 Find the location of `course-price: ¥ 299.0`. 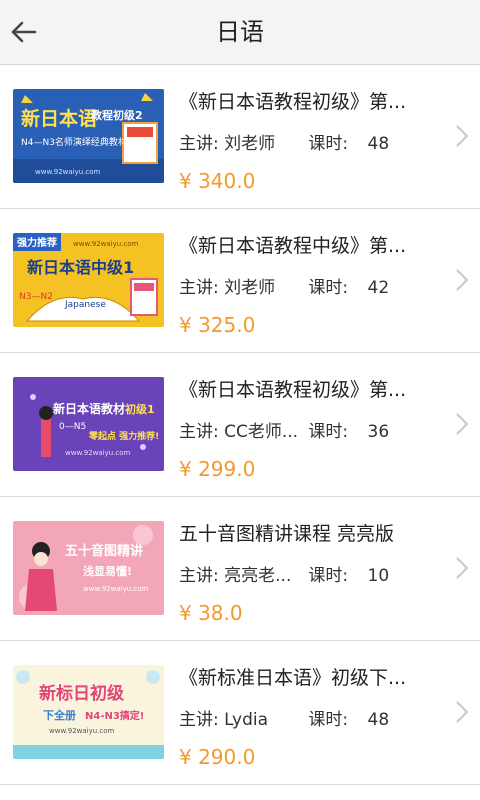

course-price: ¥ 299.0 is located at coordinates (217, 469).